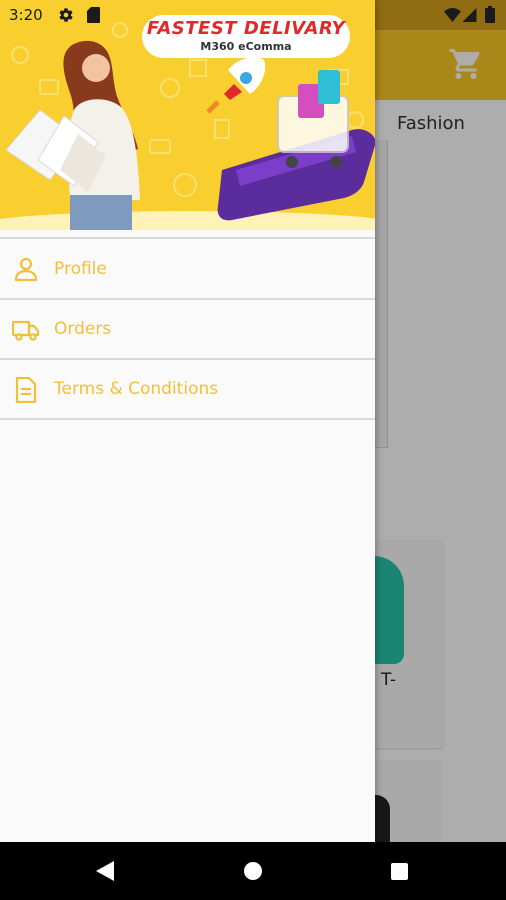 The width and height of the screenshot is (506, 900). I want to click on status-time: 3:20, so click(26, 15).